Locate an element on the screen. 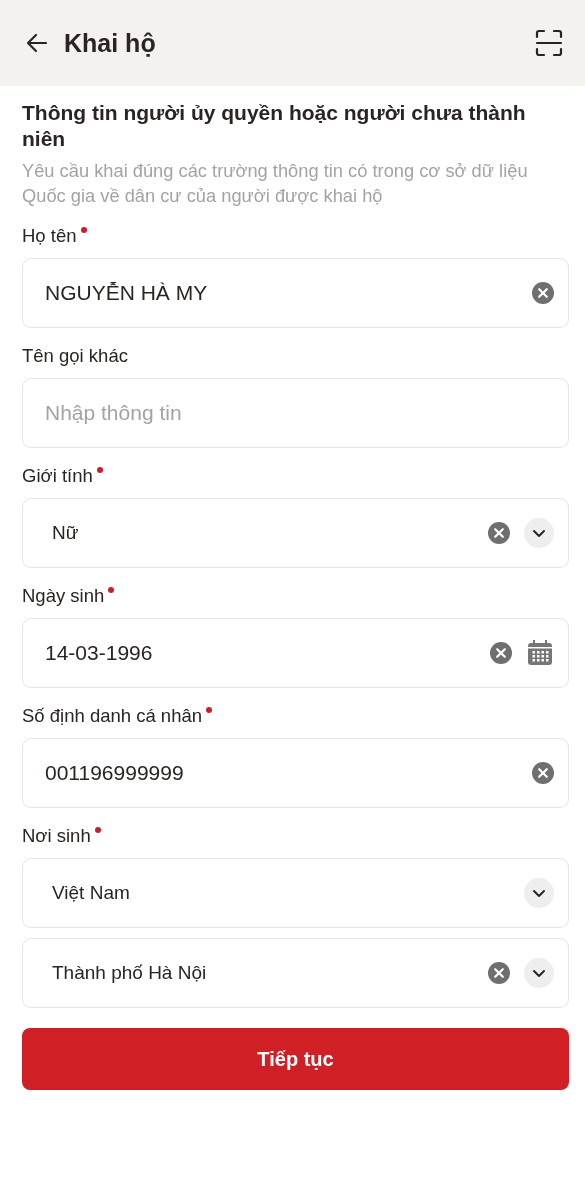  field-label: Ngày sinh is located at coordinates (63, 596).